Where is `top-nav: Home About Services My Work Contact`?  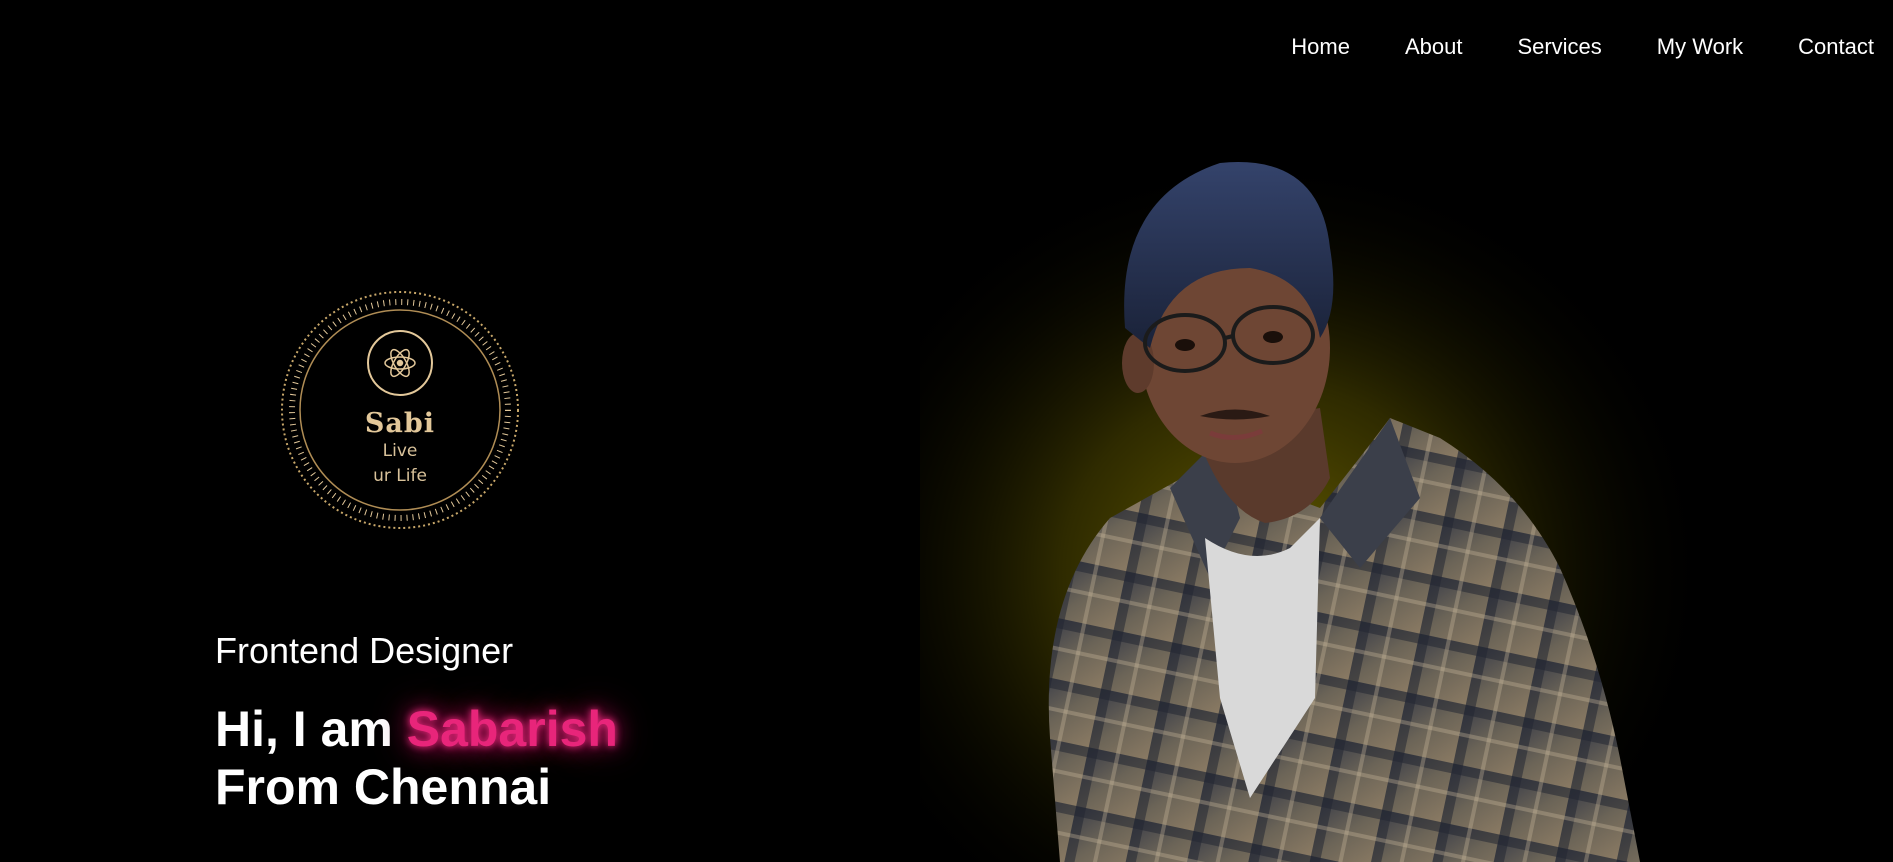 top-nav: Home About Services My Work Contact is located at coordinates (946, 49).